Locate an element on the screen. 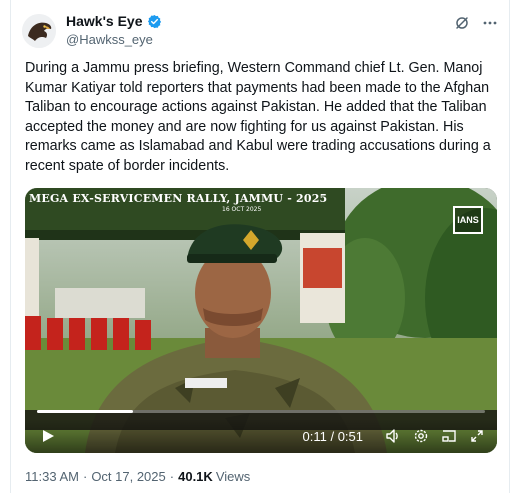  video-controls: 0:11 / 0:51 is located at coordinates (261, 436).